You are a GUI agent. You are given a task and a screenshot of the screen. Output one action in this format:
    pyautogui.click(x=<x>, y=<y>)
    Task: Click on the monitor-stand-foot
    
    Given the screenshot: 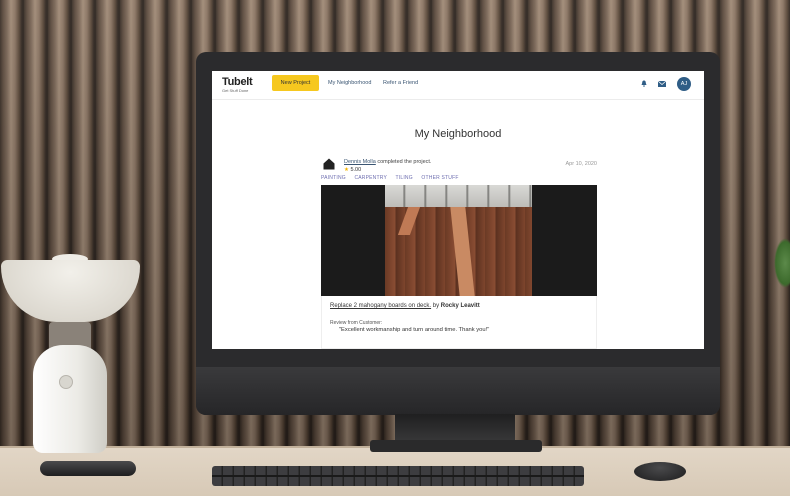 What is the action you would take?
    pyautogui.click(x=456, y=446)
    